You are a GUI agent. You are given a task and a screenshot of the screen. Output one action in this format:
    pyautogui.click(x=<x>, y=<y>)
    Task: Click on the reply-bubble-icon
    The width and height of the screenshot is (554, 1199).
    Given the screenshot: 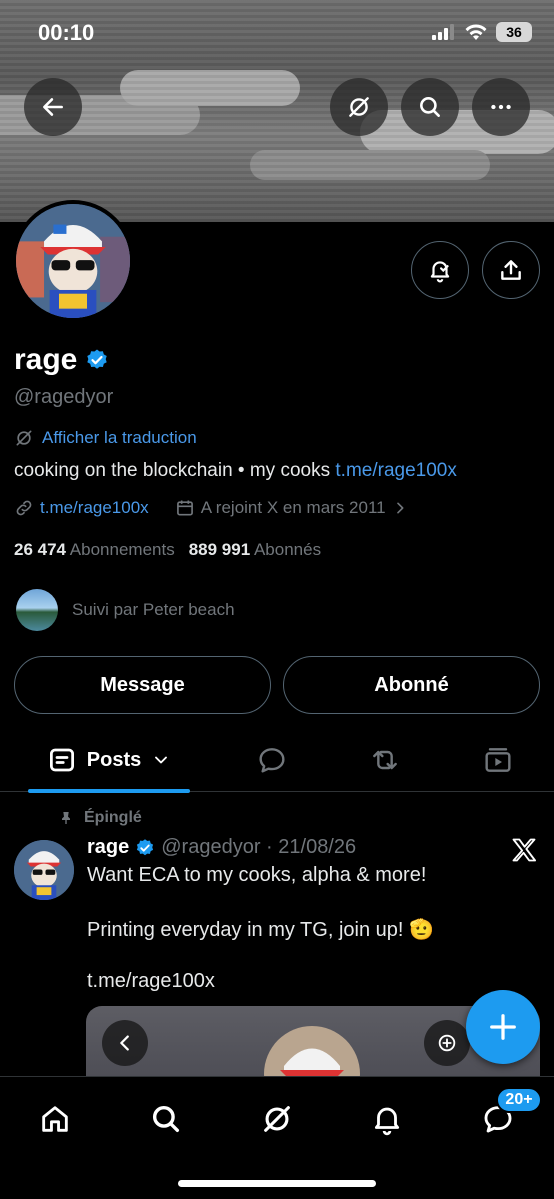 What is the action you would take?
    pyautogui.click(x=272, y=760)
    